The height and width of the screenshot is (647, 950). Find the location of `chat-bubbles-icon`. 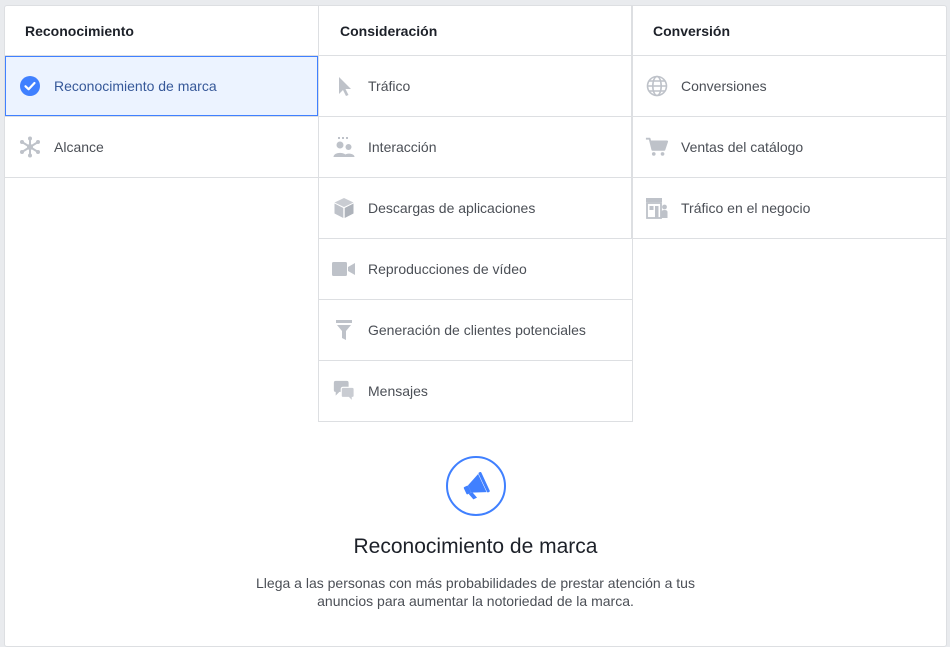

chat-bubbles-icon is located at coordinates (344, 391).